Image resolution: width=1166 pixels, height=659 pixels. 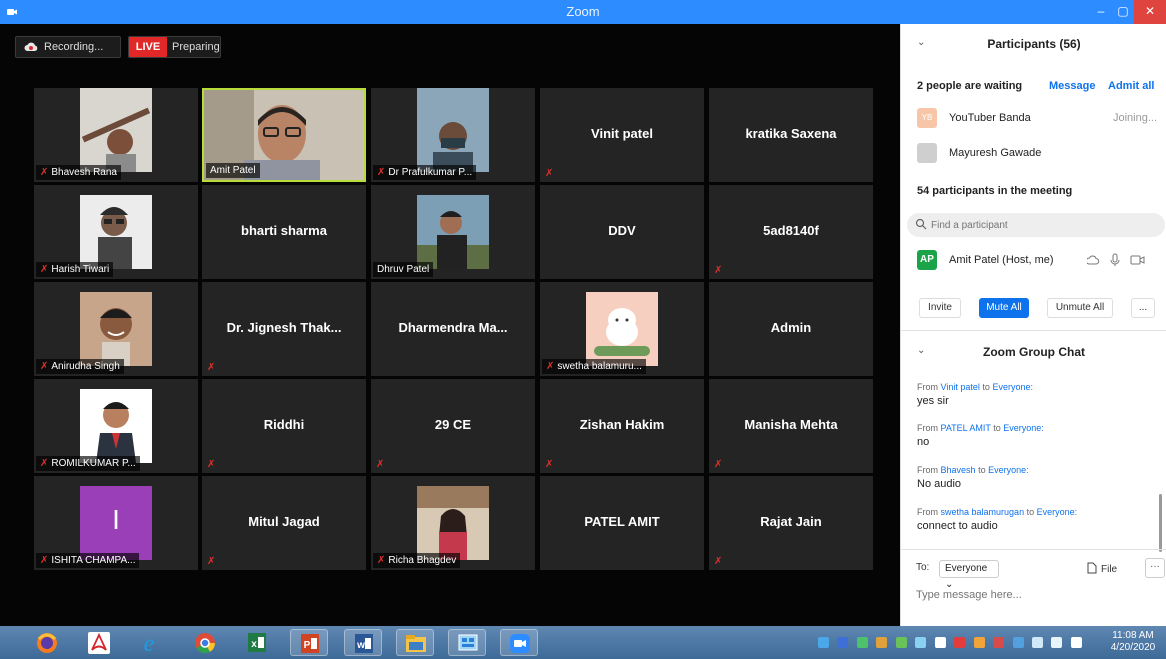 I want to click on in-meeting-count: 54 participants in the meeting, so click(x=995, y=191).